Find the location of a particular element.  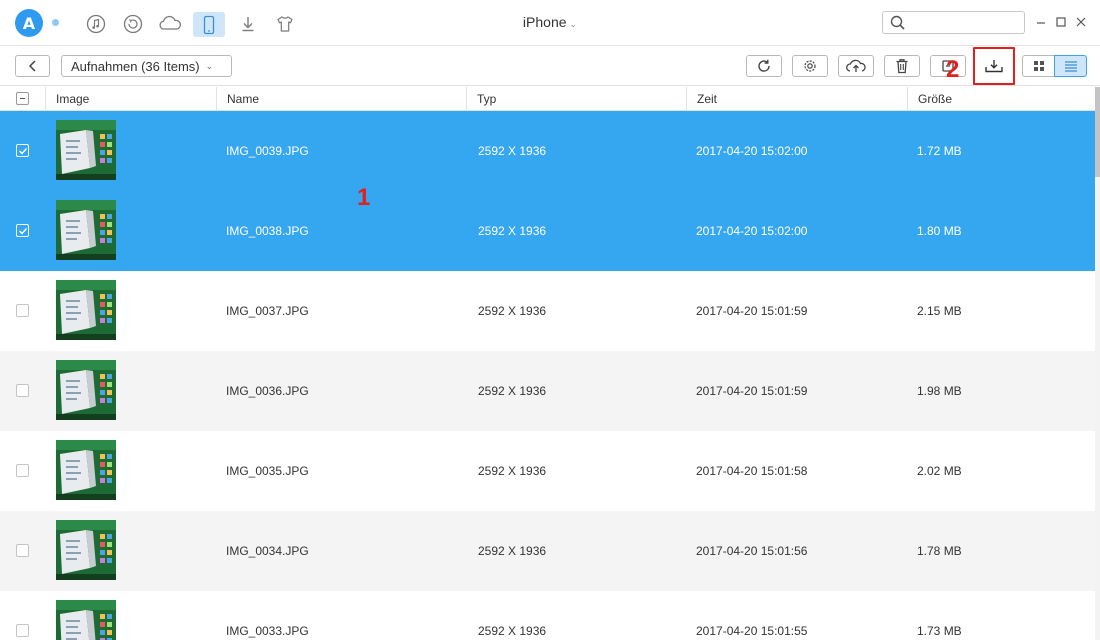

album-label: Aufnahmen (36 Items) is located at coordinates (135, 66).